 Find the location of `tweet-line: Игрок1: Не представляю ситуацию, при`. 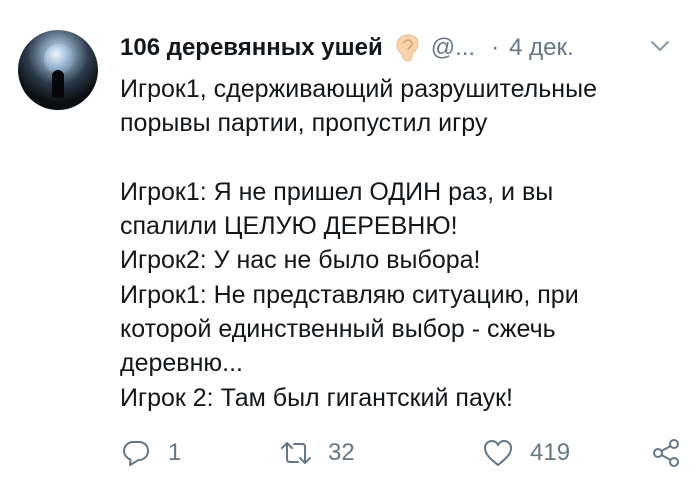

tweet-line: Игрок1: Не представляю ситуацию, при is located at coordinates (349, 294).